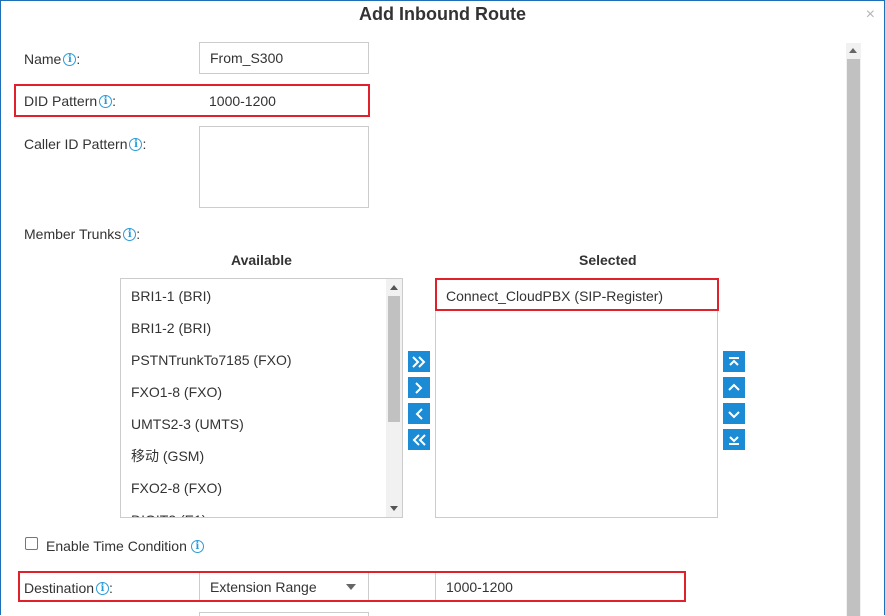  I want to click on move-right-button, so click(419, 387).